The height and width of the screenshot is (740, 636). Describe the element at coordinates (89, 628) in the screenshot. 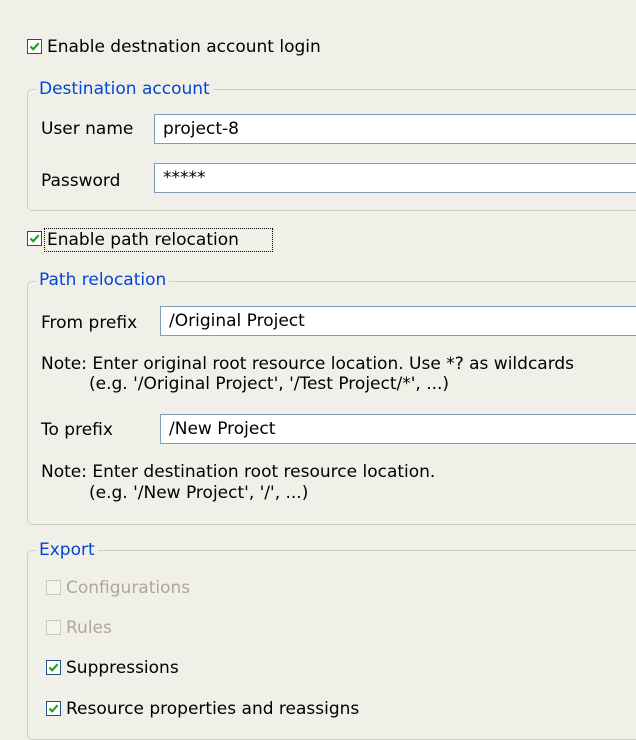

I see `rules-label: Rules` at that location.